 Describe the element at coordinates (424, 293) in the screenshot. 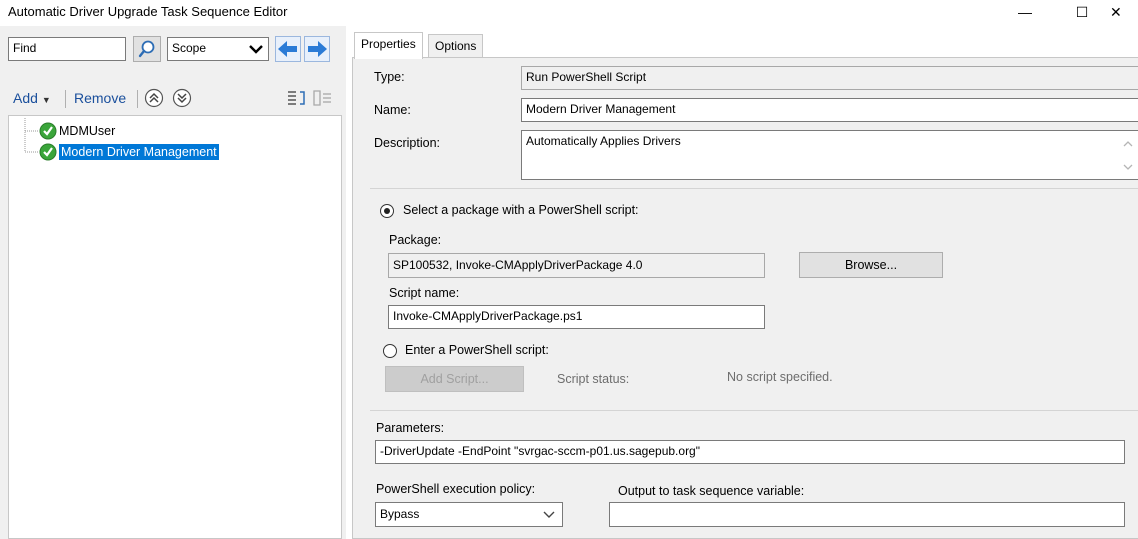

I see `script-name-label: Script name:` at that location.